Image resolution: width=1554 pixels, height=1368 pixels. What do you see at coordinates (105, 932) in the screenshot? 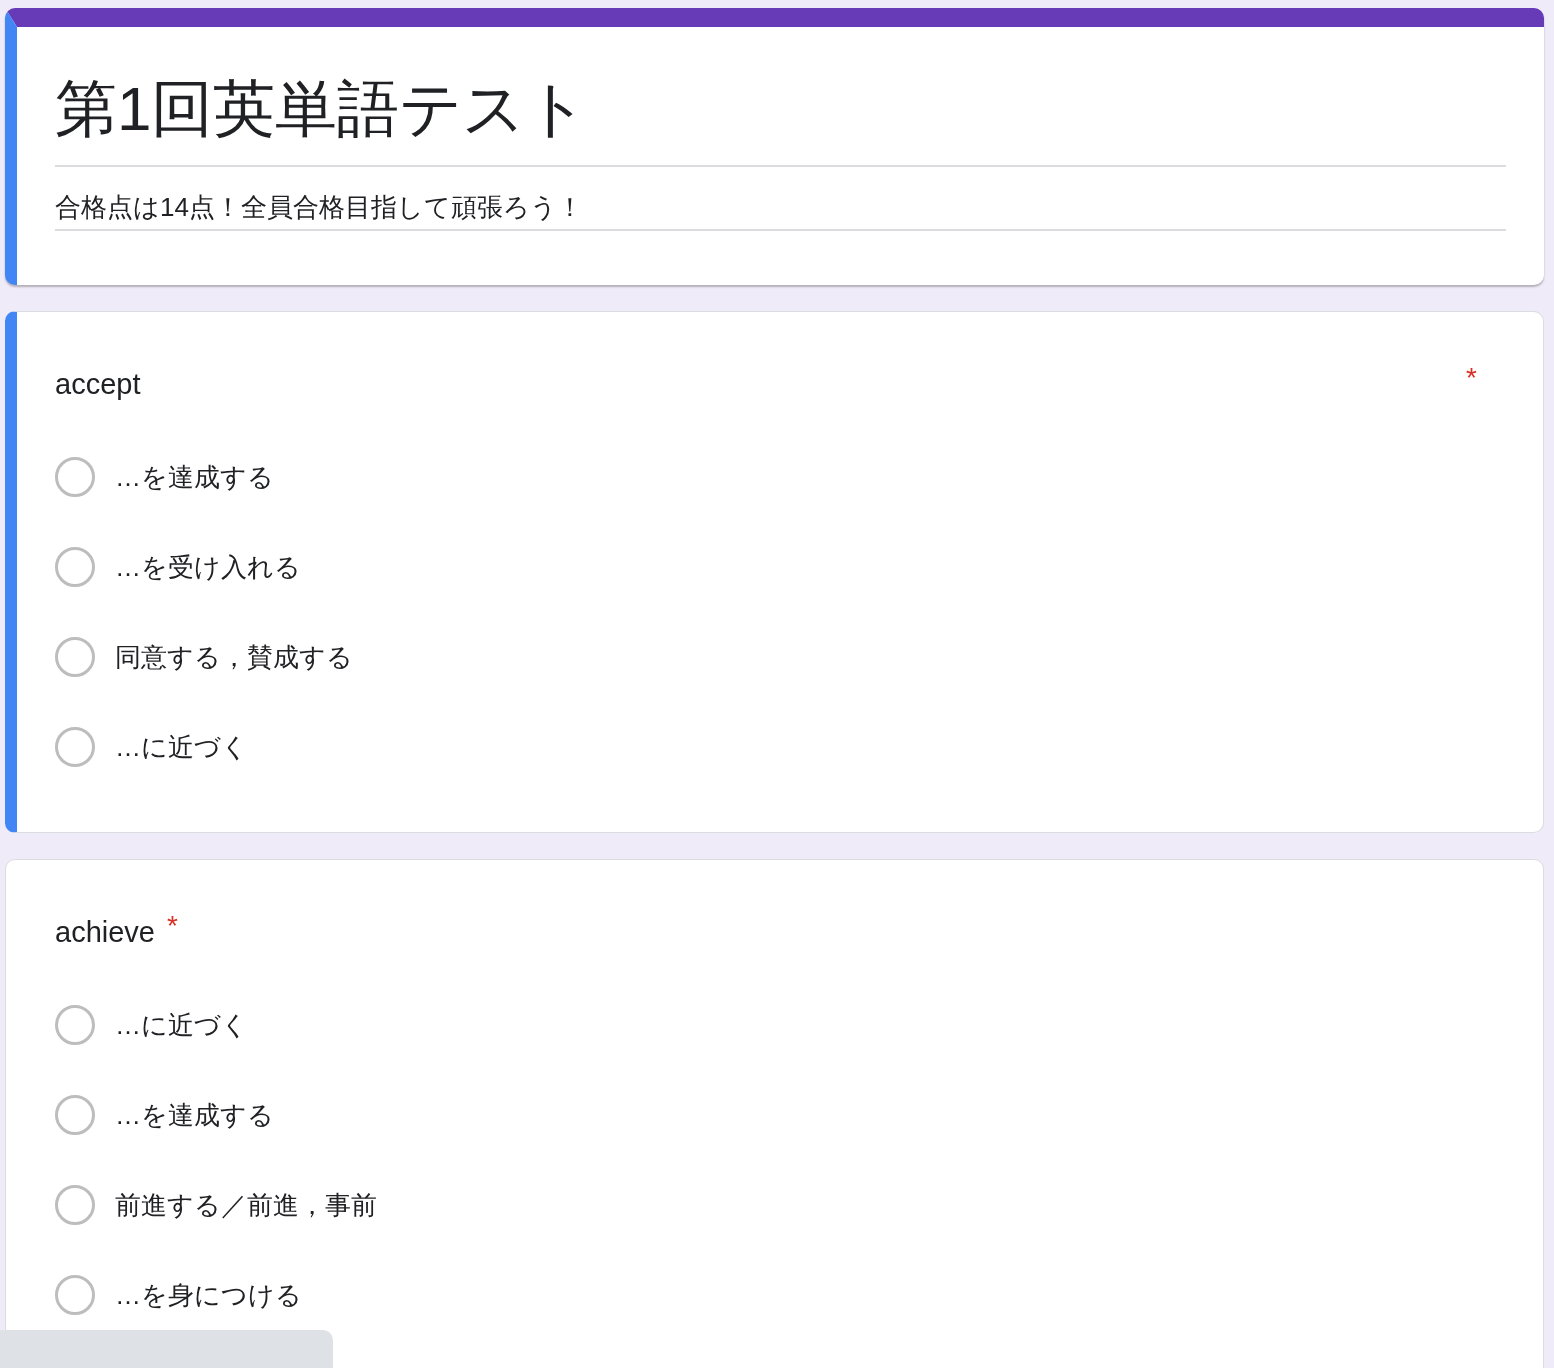
I see `question-title: achieve` at bounding box center [105, 932].